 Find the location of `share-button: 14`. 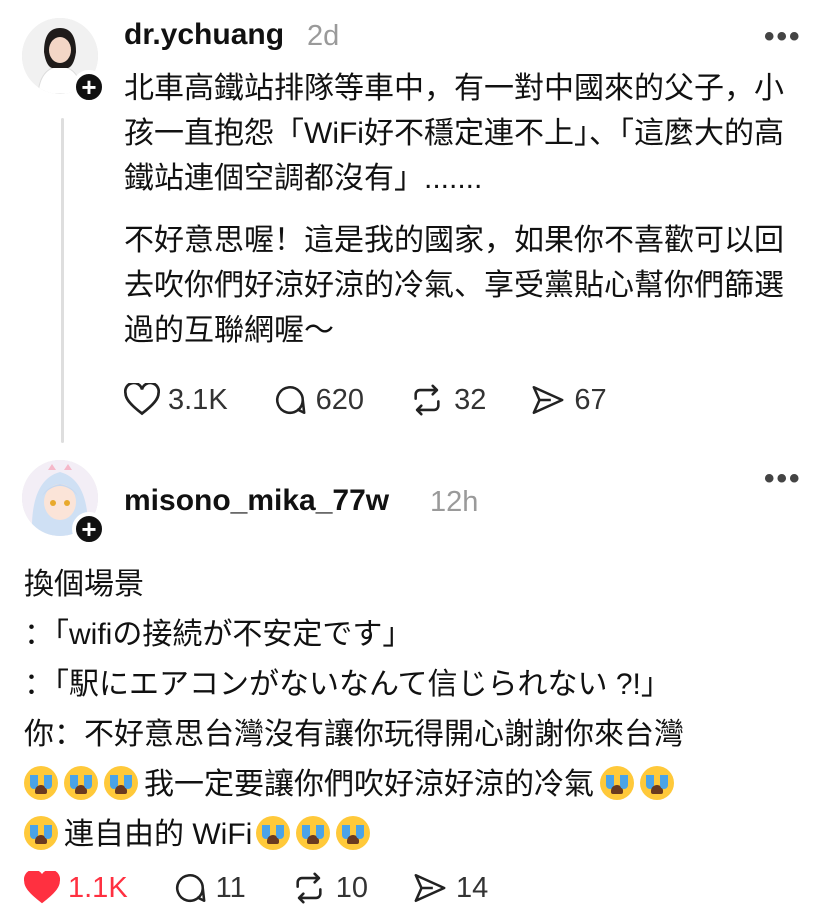

share-button: 14 is located at coordinates (450, 888).